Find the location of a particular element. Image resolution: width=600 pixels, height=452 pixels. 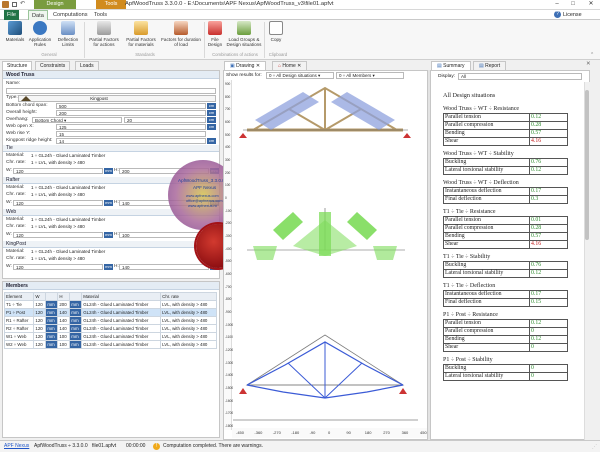

license-link: License is located at coordinates (572, 15).